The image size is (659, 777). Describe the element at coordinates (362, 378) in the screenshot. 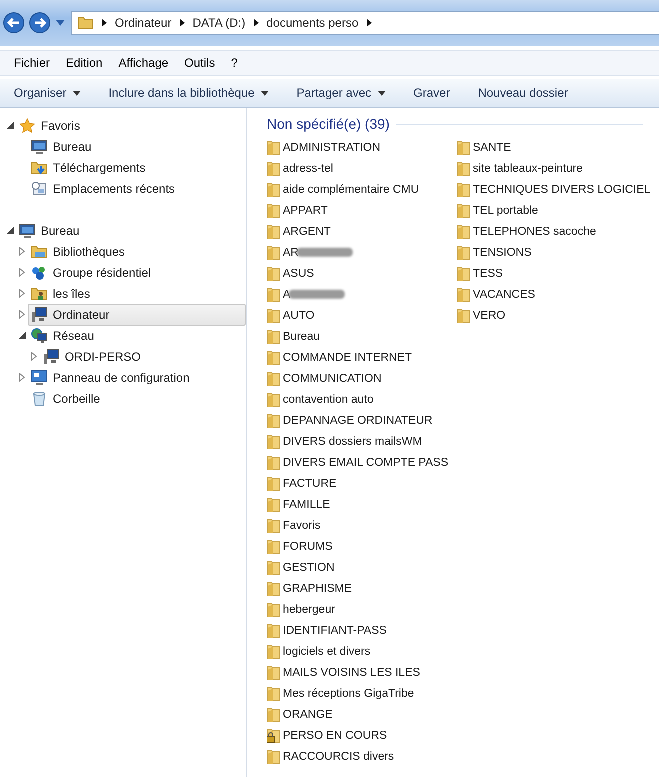

I see `folder-item: COMMUNICATION` at that location.